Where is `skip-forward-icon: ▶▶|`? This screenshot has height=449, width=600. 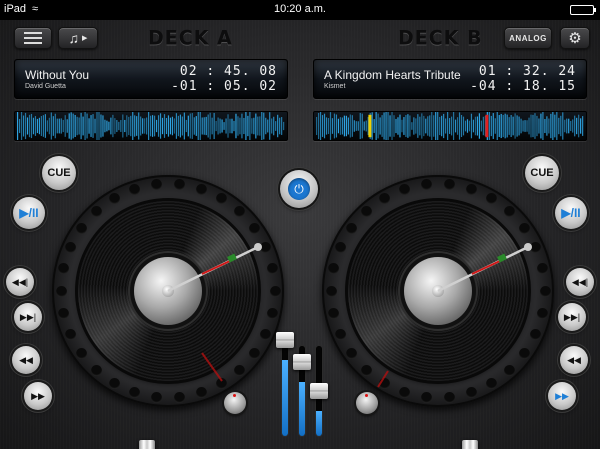 skip-forward-icon: ▶▶| is located at coordinates (572, 316).